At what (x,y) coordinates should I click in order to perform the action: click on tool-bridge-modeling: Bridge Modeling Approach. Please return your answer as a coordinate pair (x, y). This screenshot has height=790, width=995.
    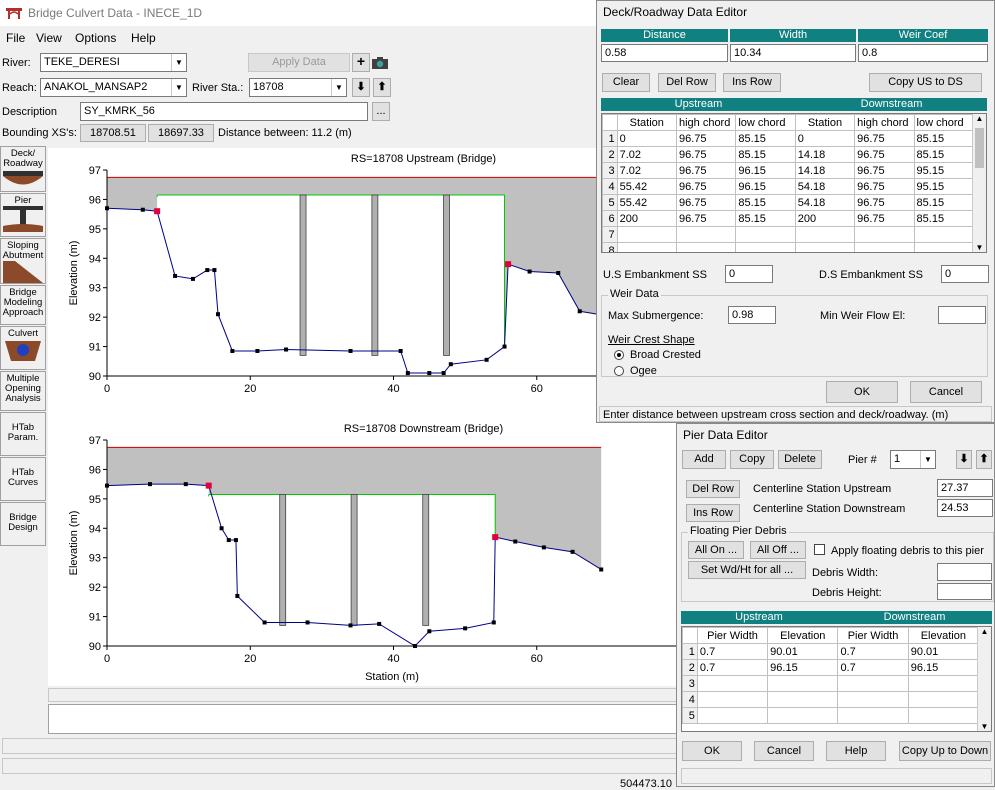
    Looking at the image, I should click on (23, 305).